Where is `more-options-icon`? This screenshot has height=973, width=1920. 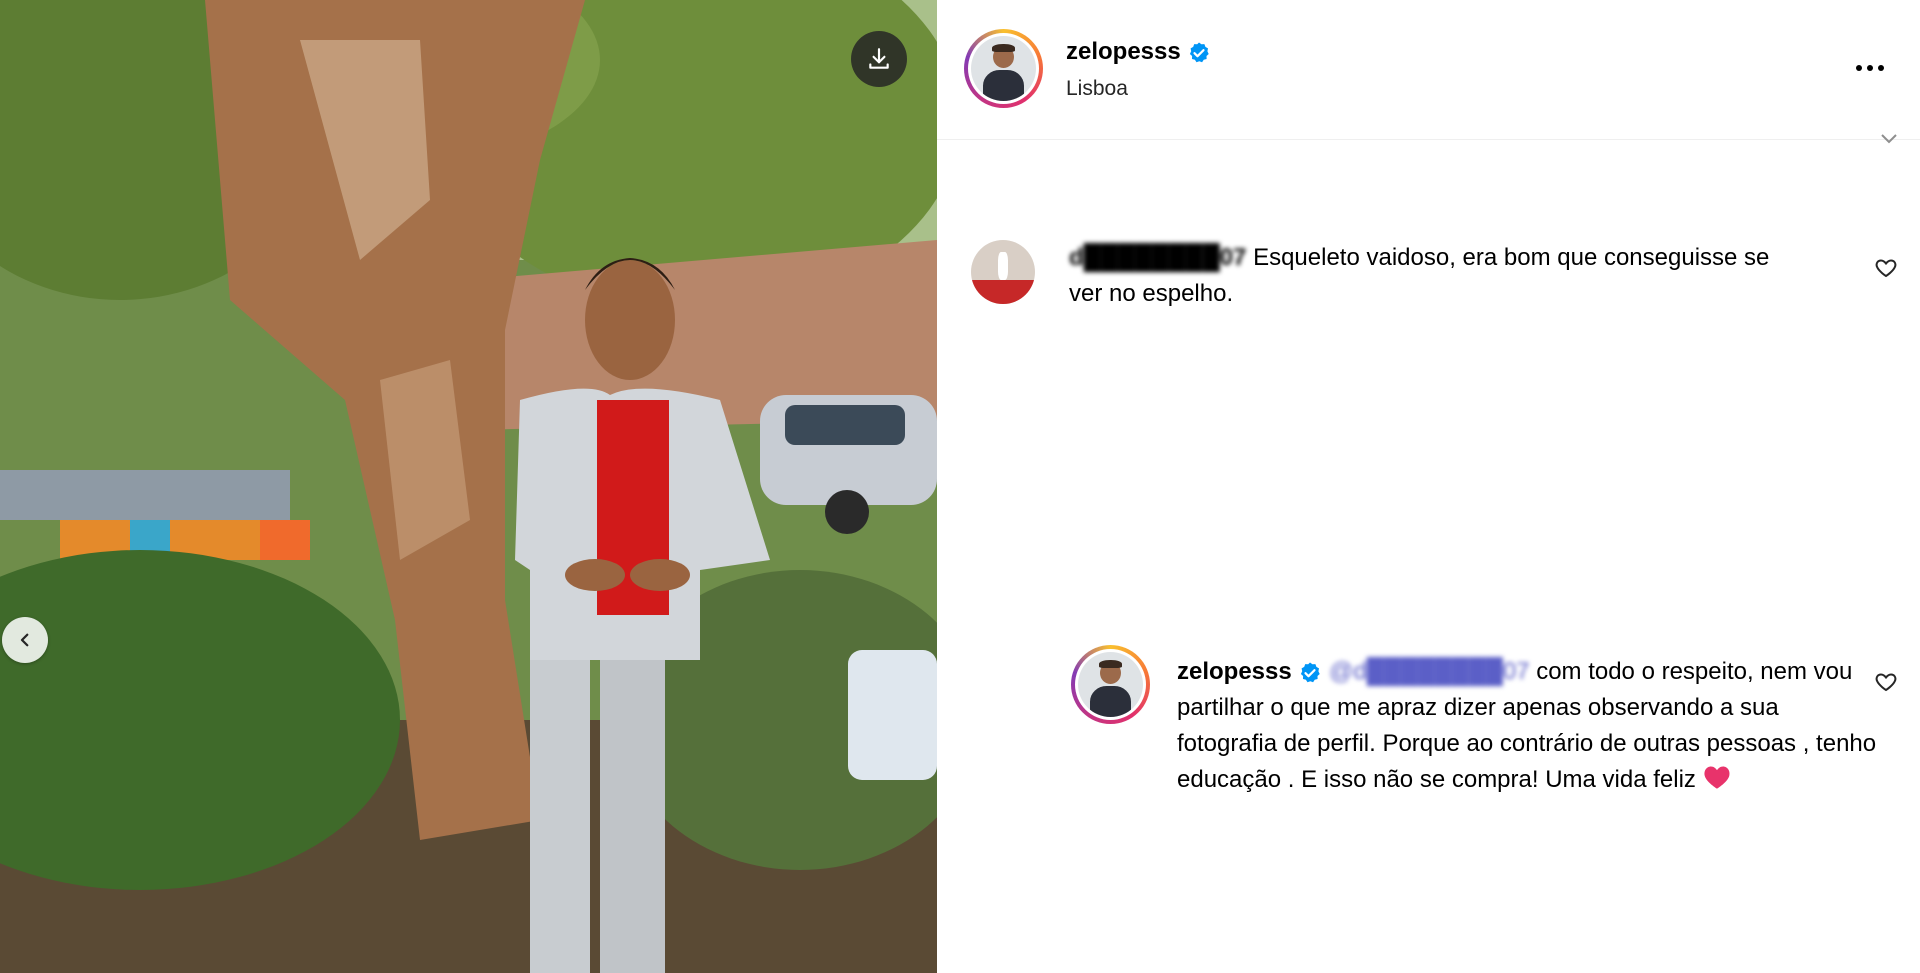
more-options-icon is located at coordinates (1859, 68).